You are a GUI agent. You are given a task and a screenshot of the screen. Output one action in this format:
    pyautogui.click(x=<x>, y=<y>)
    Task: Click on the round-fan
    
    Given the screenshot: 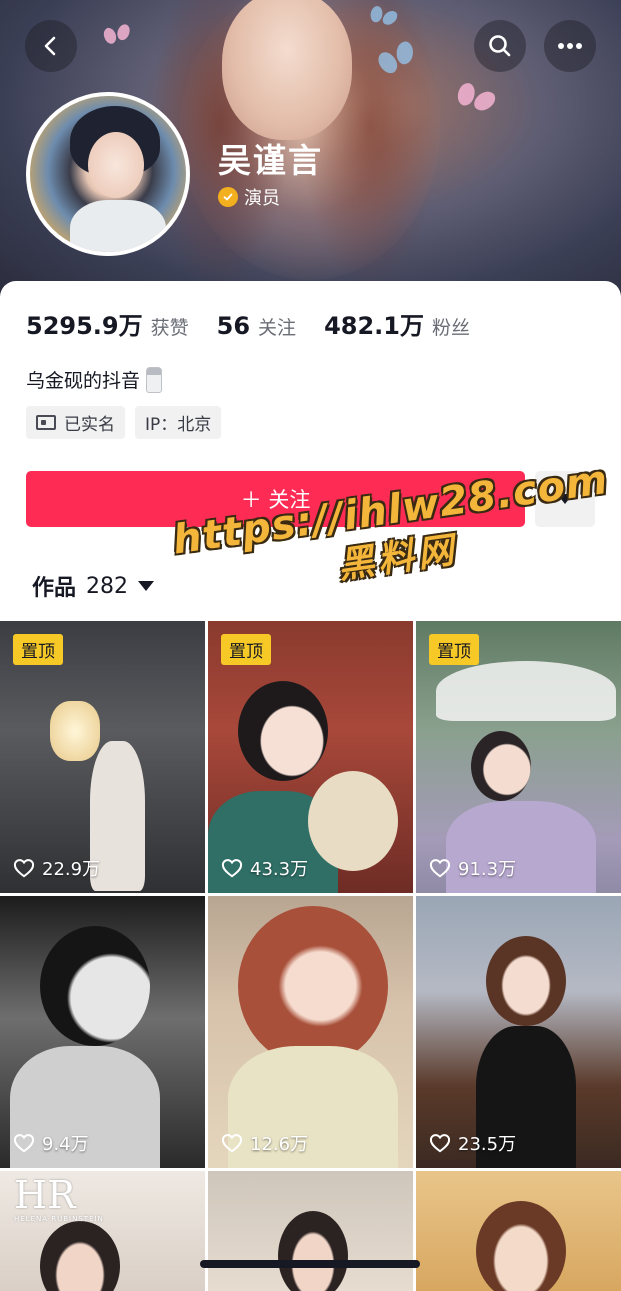 What is the action you would take?
    pyautogui.click(x=353, y=821)
    